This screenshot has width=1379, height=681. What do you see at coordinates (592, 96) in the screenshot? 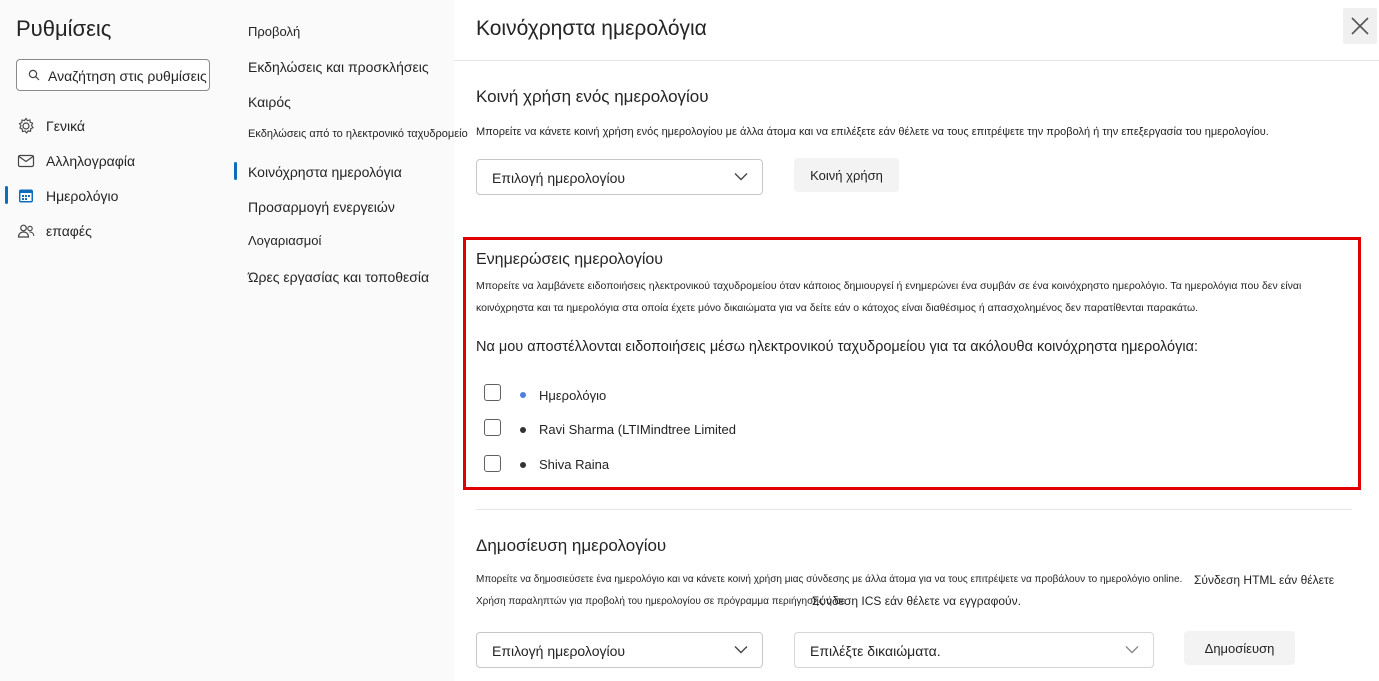
I see `share-section-title: Κοινή χρήση ενός ημερολογίου` at bounding box center [592, 96].